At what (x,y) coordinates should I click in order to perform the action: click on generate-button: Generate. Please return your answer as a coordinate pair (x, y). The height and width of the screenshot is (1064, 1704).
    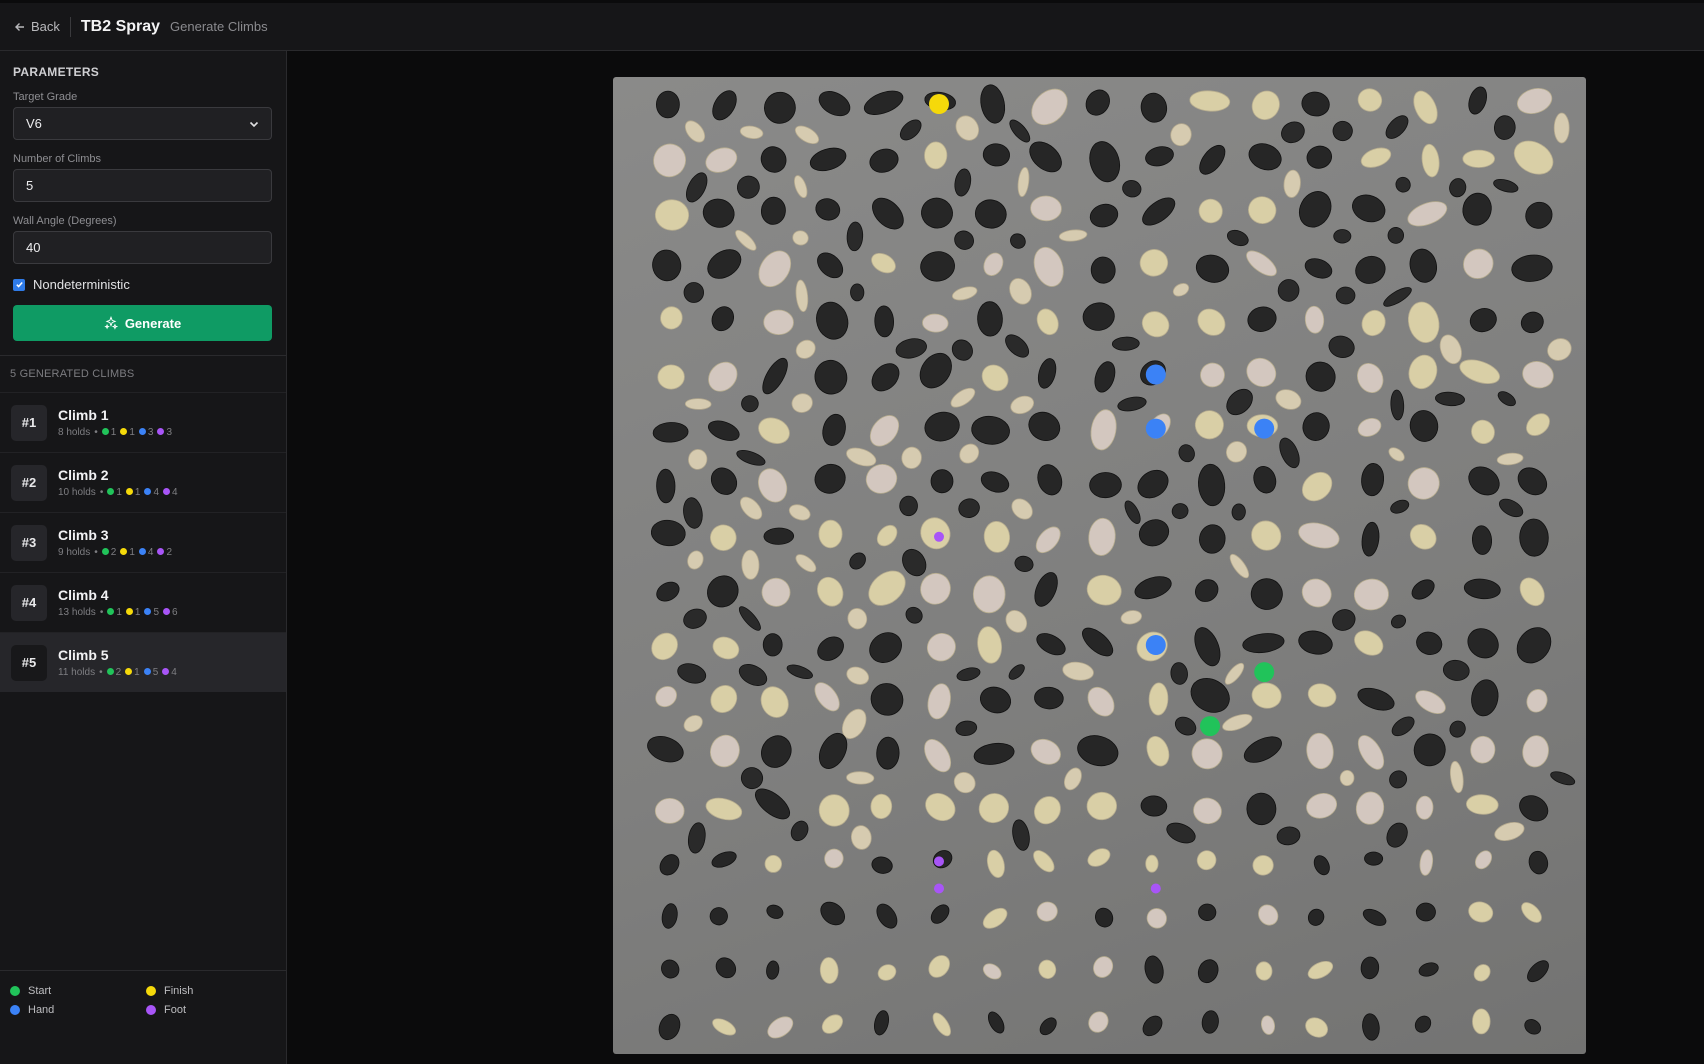
    Looking at the image, I should click on (142, 323).